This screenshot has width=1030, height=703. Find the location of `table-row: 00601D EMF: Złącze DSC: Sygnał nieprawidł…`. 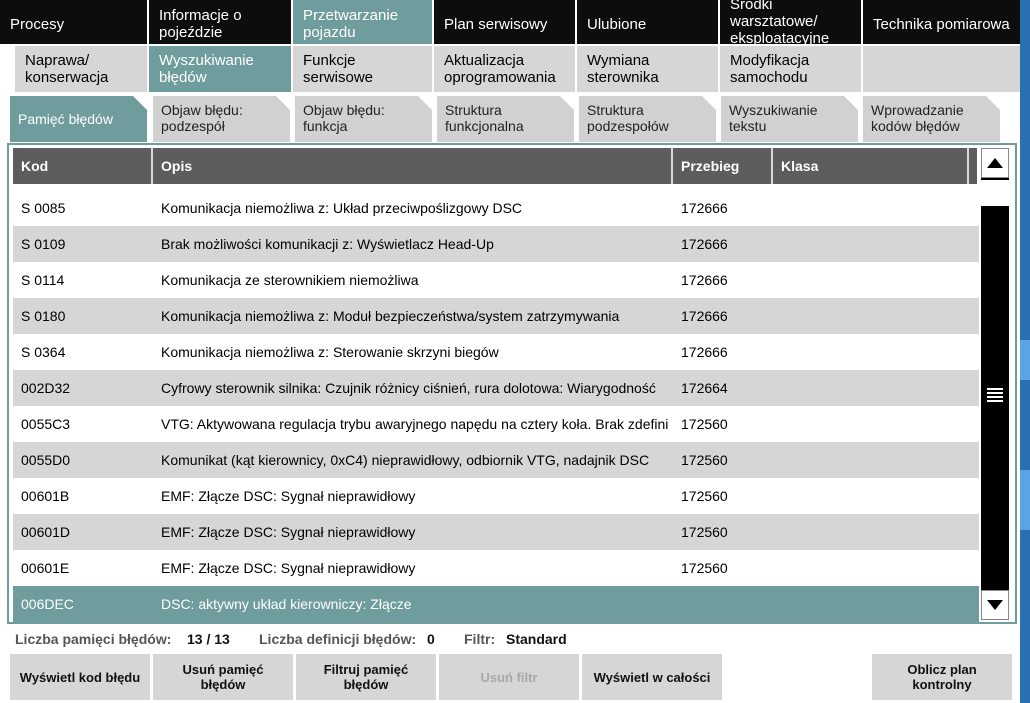

table-row: 00601D EMF: Złącze DSC: Sygnał nieprawidł… is located at coordinates (496, 532).